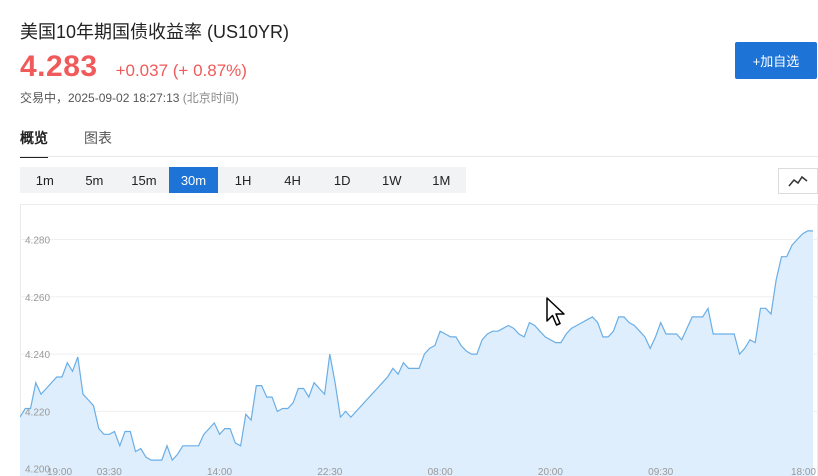 The width and height of the screenshot is (818, 476). What do you see at coordinates (193, 180) in the screenshot?
I see `interval-30m: 30m` at bounding box center [193, 180].